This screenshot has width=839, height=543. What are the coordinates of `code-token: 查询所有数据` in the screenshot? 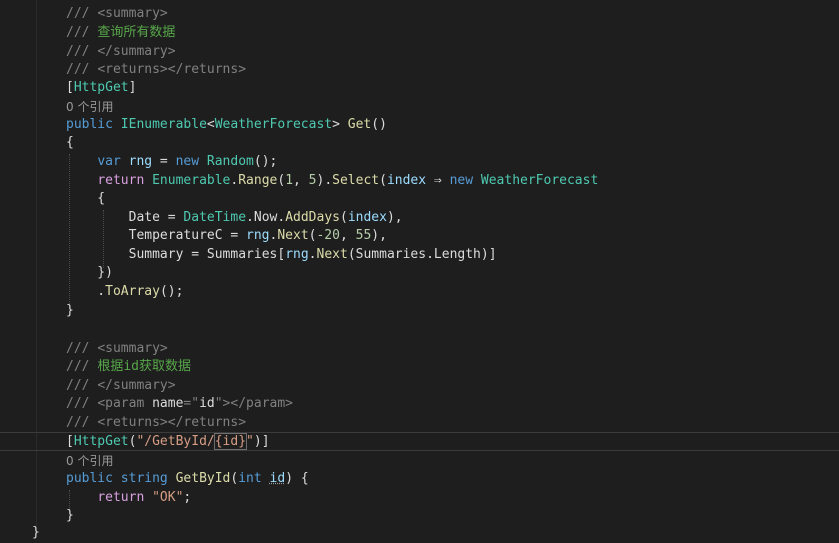 It's located at (136, 32).